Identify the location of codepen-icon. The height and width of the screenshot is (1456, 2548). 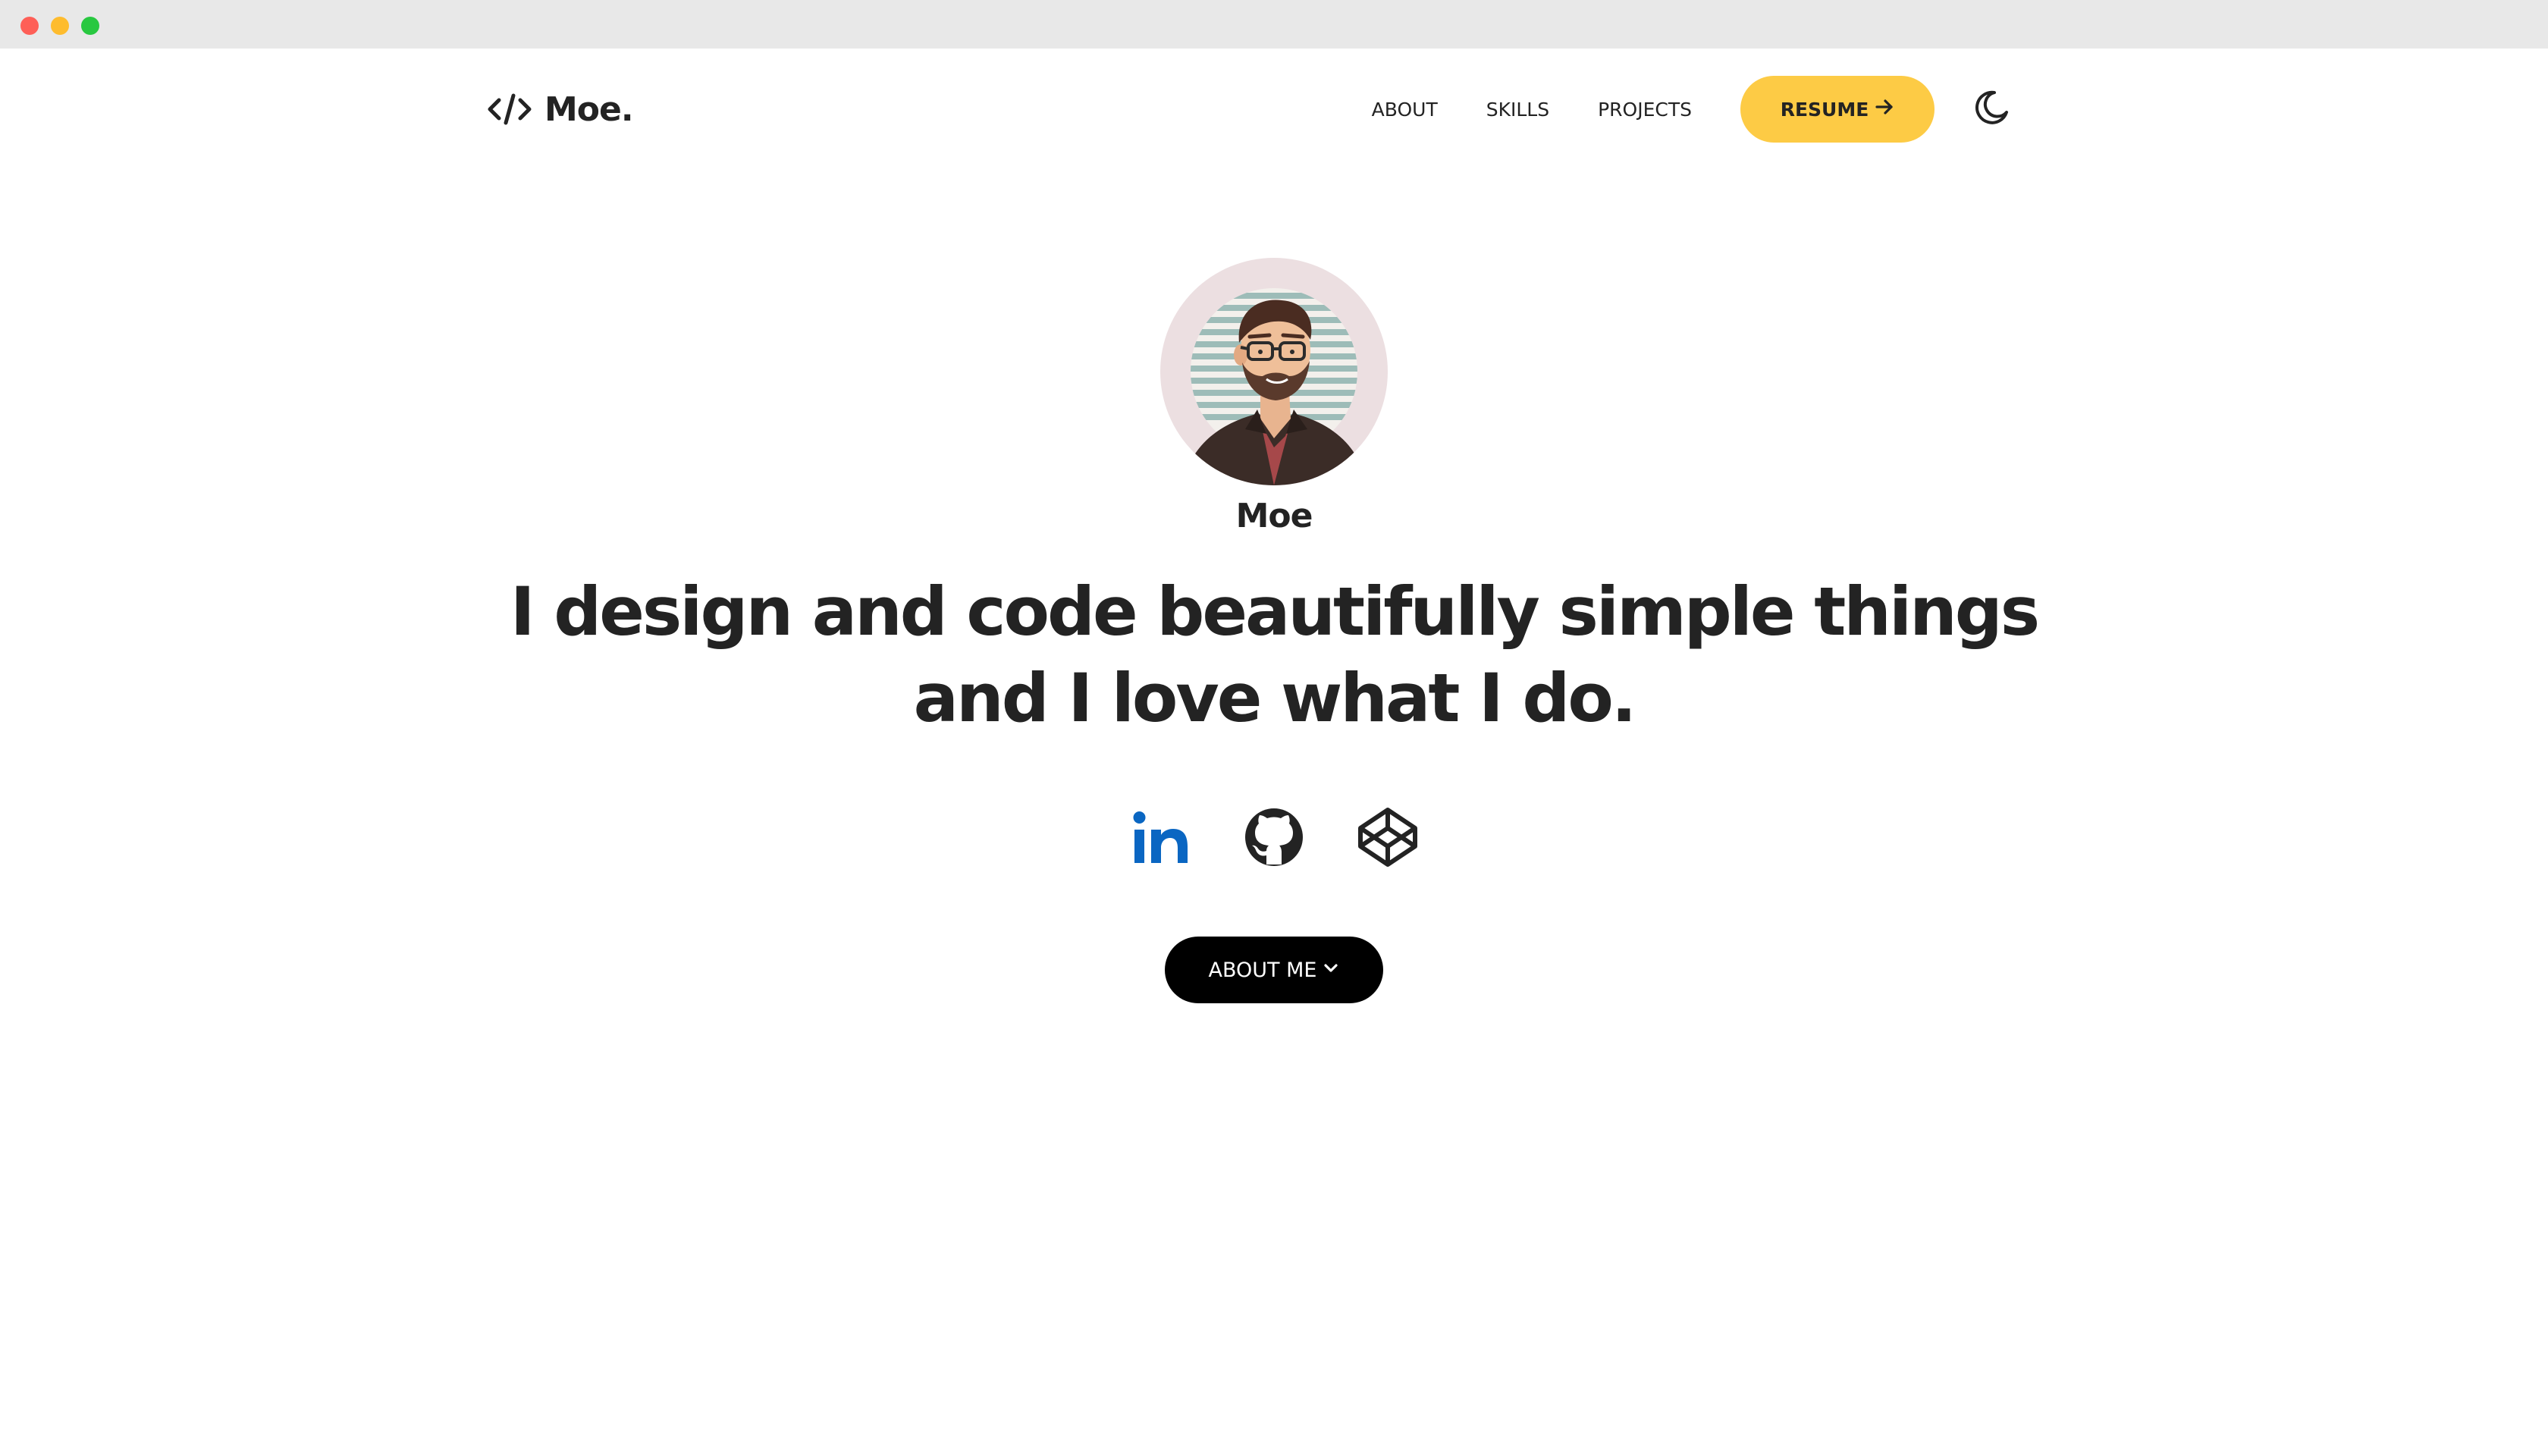
(1388, 839).